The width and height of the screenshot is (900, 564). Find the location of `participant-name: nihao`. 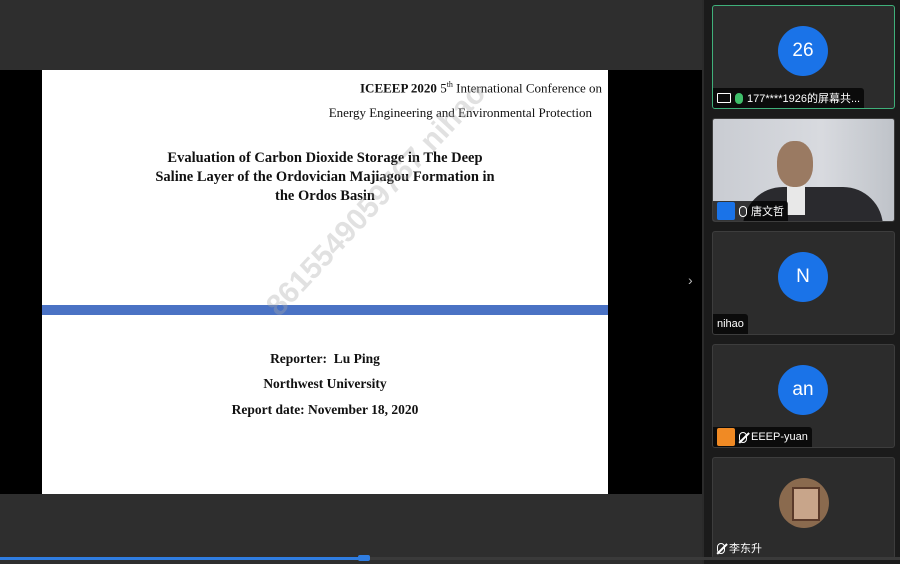

participant-name: nihao is located at coordinates (730, 324).